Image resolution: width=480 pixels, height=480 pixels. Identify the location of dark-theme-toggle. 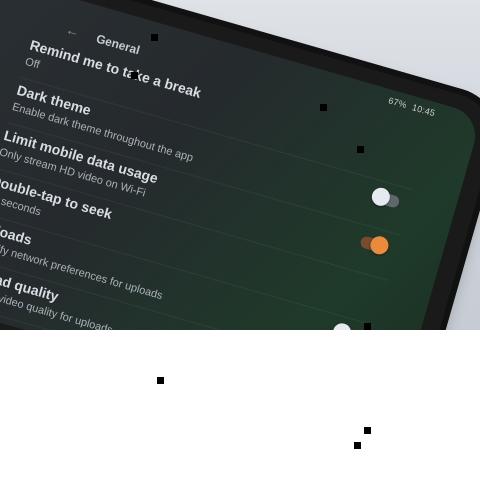
(385, 197).